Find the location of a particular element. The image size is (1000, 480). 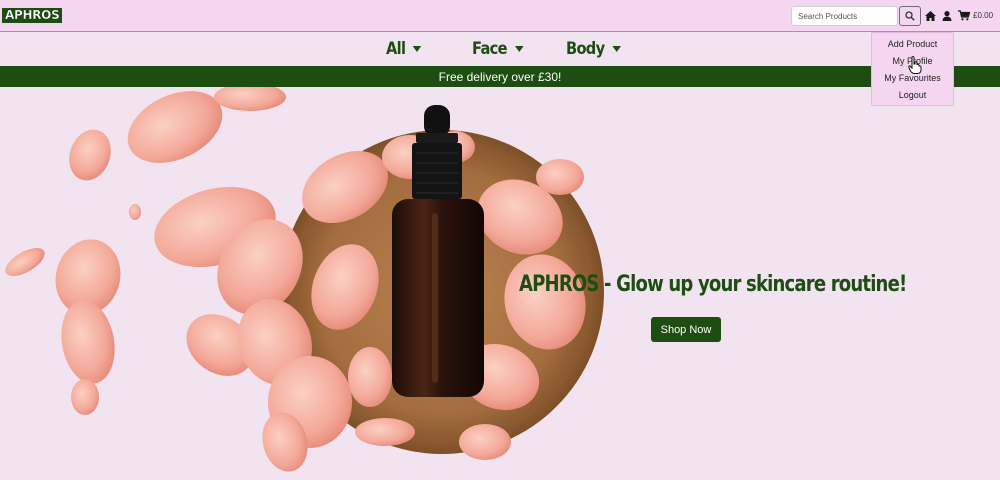

cart-icon is located at coordinates (964, 15).